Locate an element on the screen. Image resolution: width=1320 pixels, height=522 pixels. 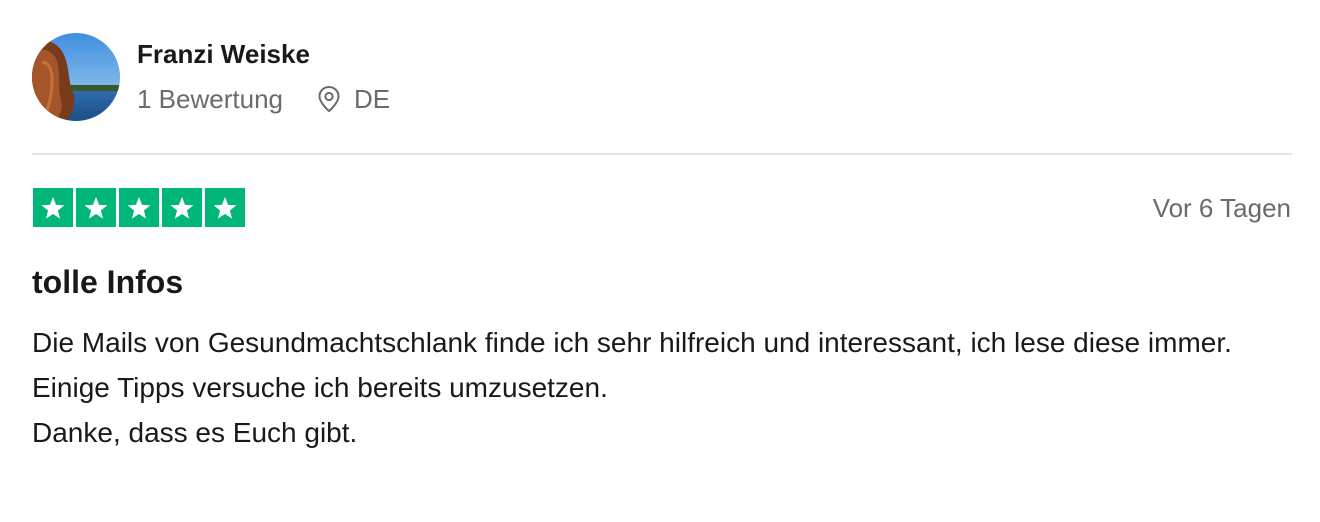
avatar-photo is located at coordinates (76, 77).